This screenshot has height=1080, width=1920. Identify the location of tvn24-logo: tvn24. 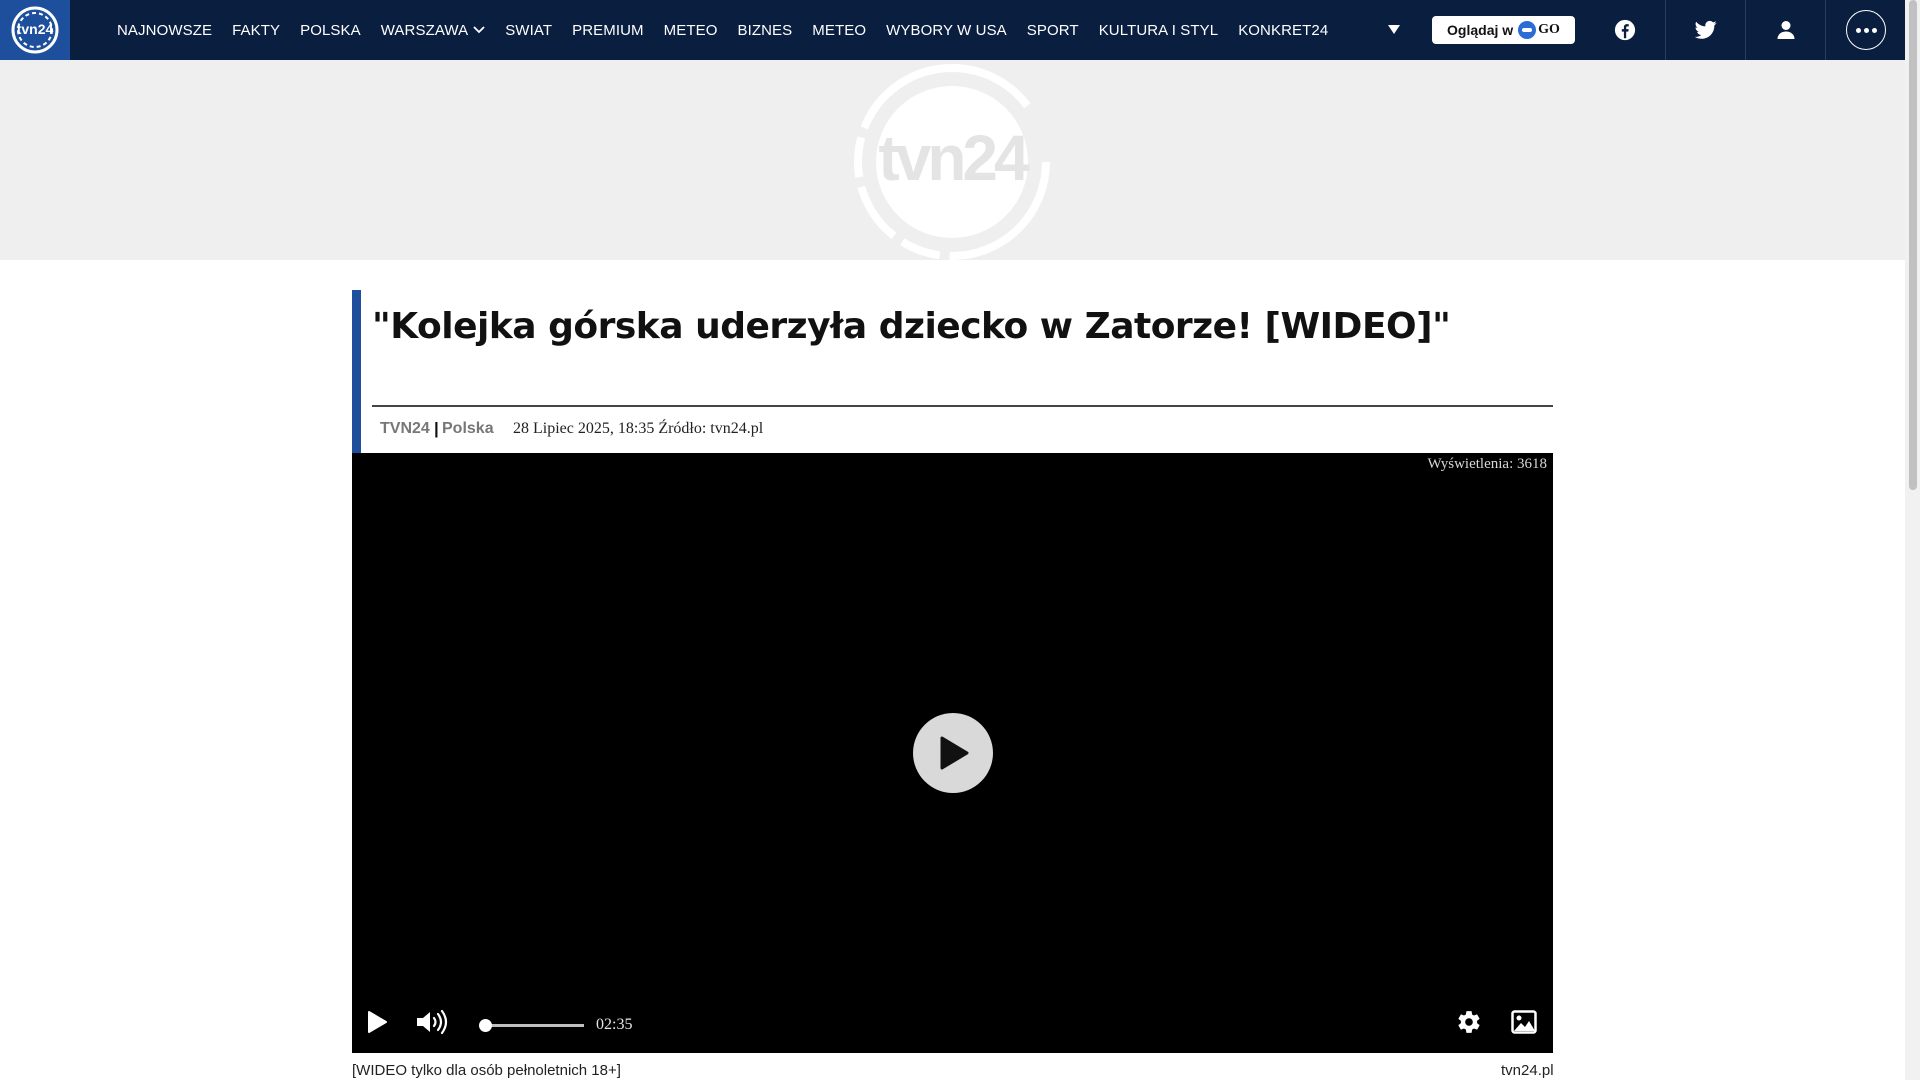
(35, 30).